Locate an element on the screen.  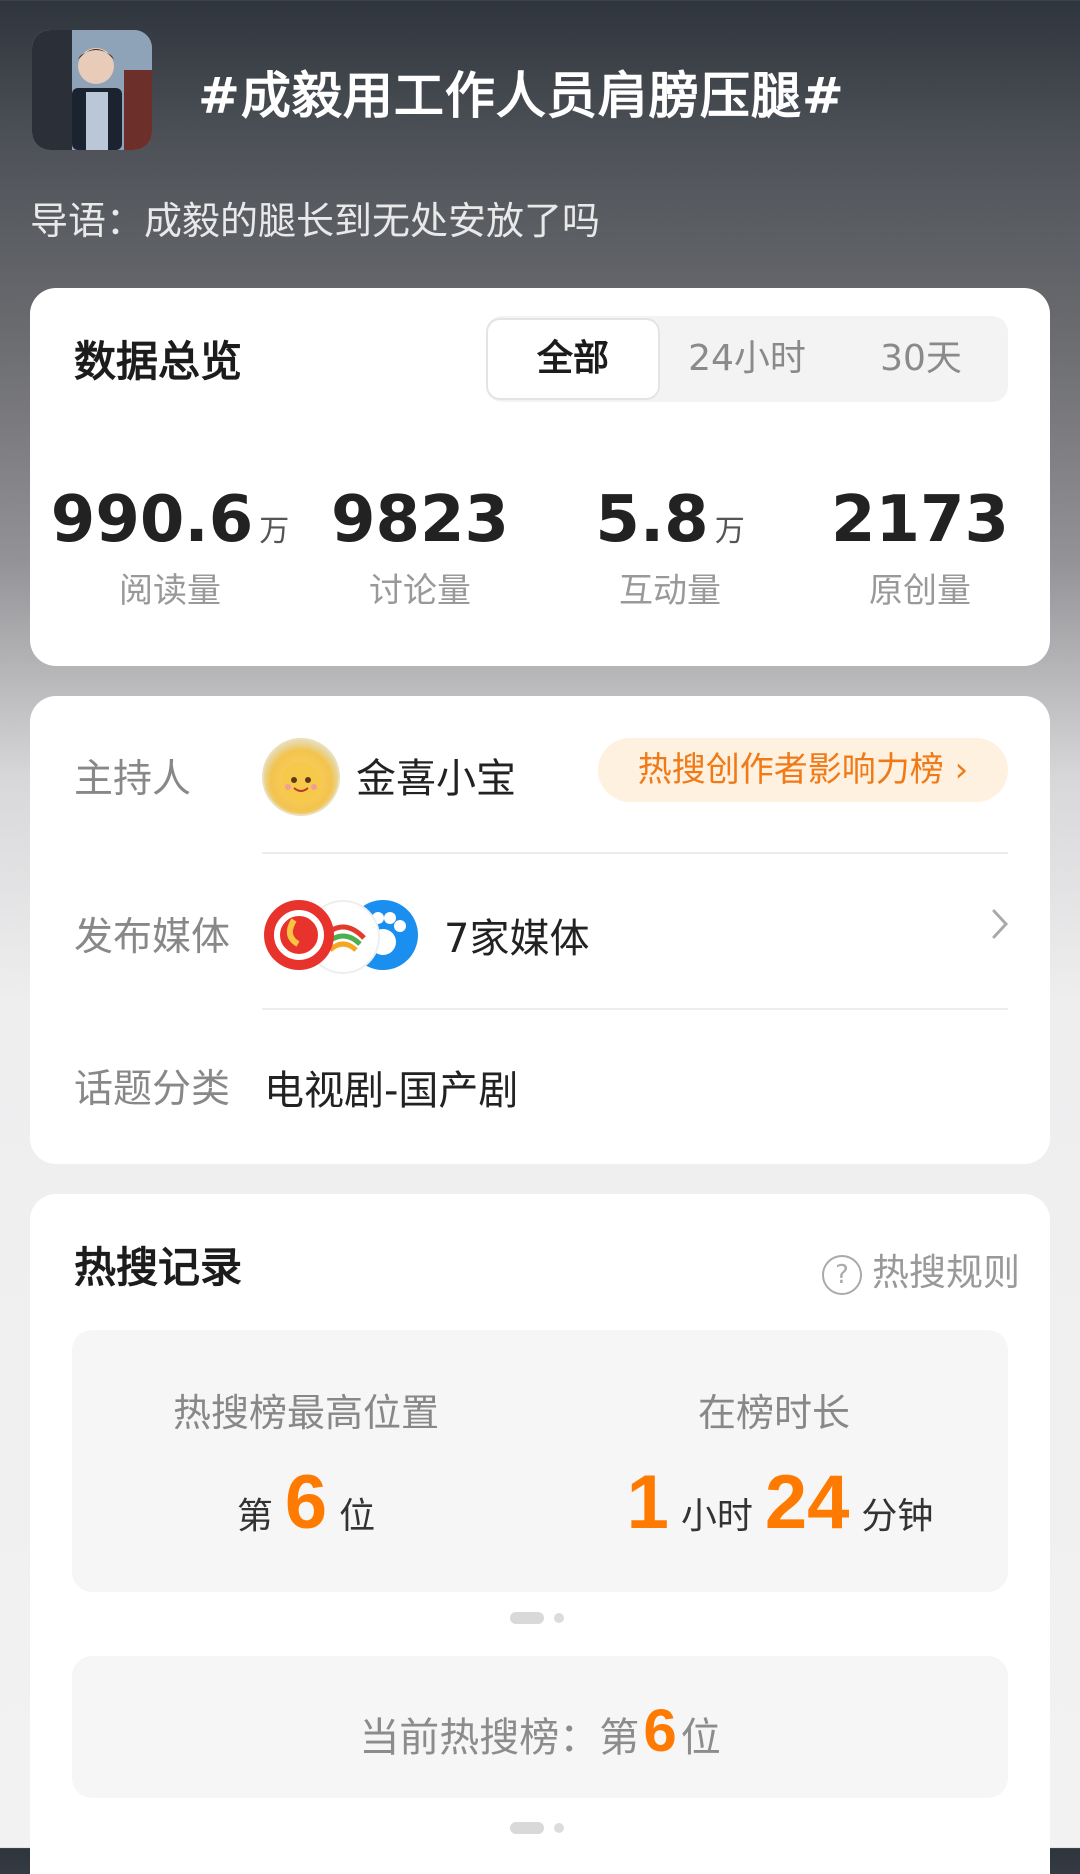
duration-minutes: 24 is located at coordinates (807, 1502).